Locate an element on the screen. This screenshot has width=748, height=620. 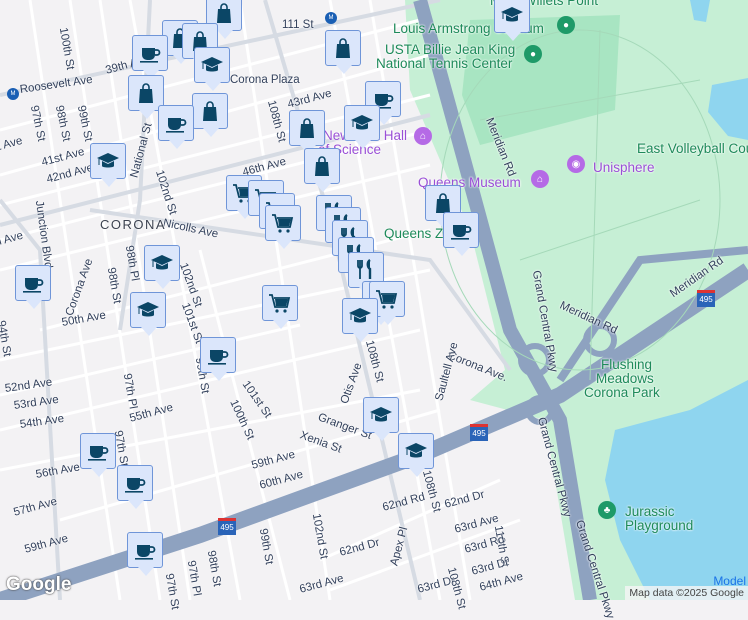
park-poi-label: Jurassic is located at coordinates (650, 512).